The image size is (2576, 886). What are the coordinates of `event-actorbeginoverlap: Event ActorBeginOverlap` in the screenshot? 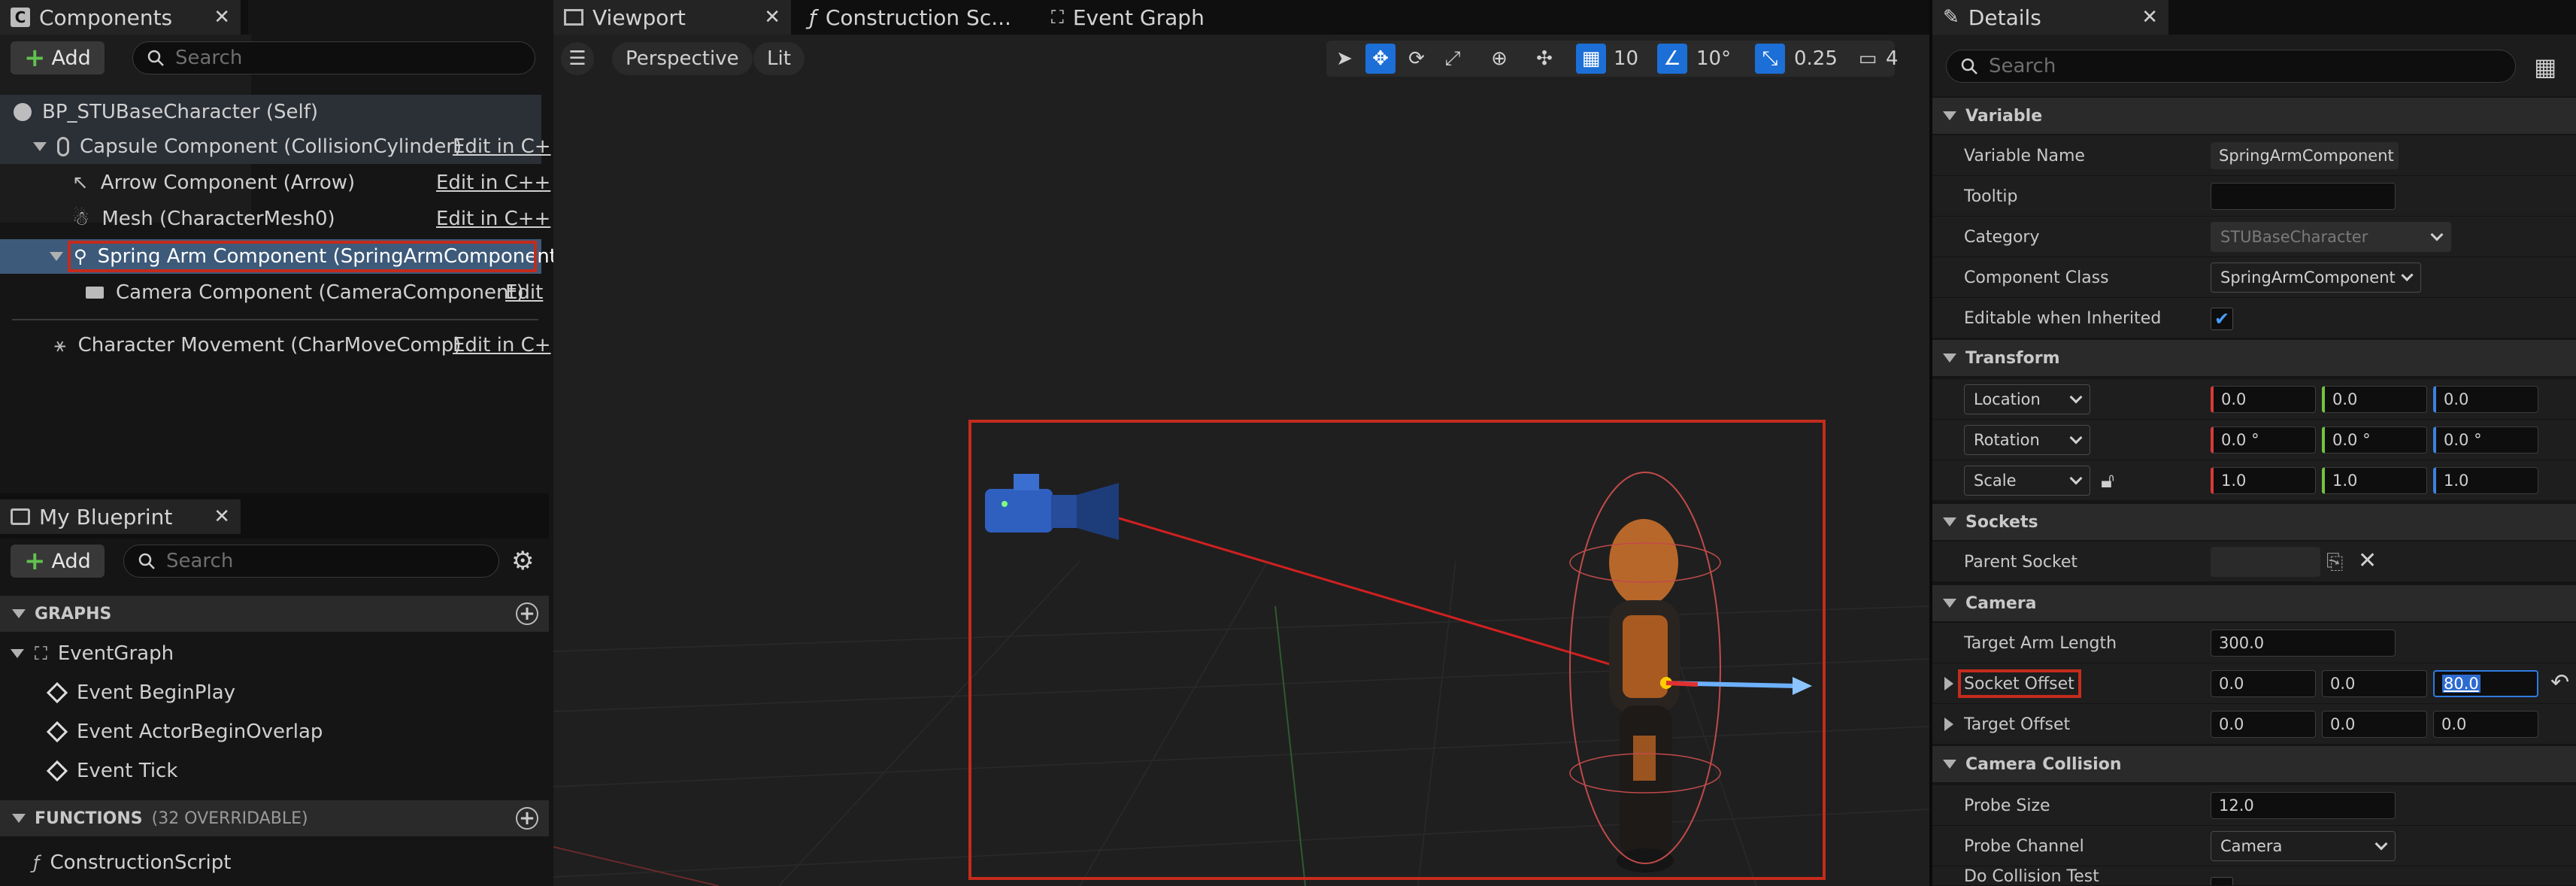 It's located at (184, 732).